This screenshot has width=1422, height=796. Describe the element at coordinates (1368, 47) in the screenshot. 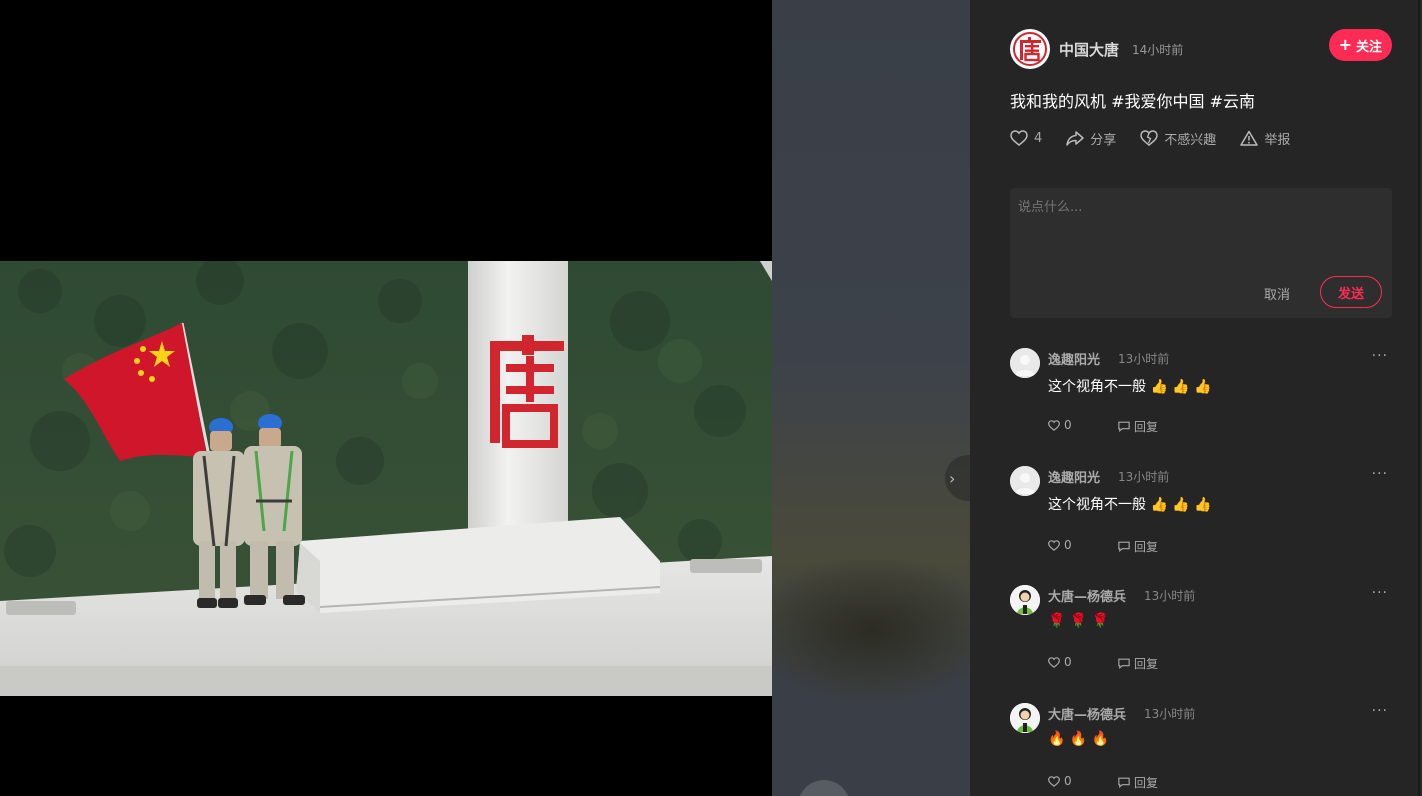

I see `follow-label: 关注` at that location.